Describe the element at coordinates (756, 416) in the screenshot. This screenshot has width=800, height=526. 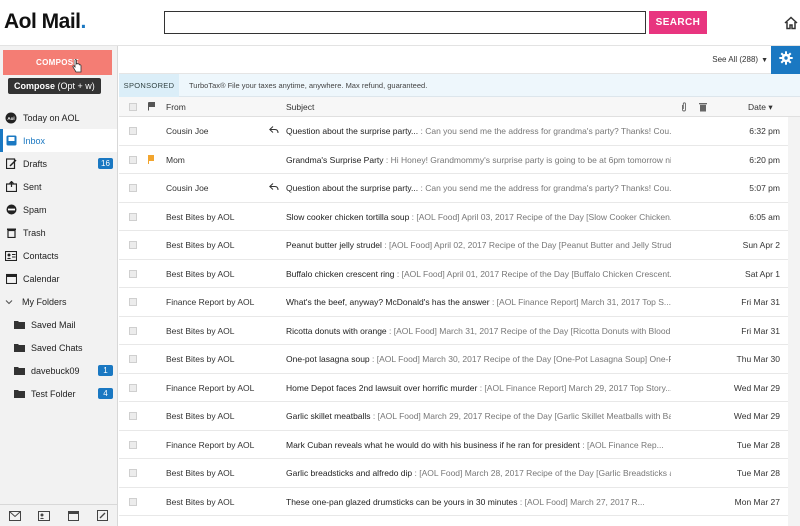
I see `message-date: Wed Mar 29` at that location.